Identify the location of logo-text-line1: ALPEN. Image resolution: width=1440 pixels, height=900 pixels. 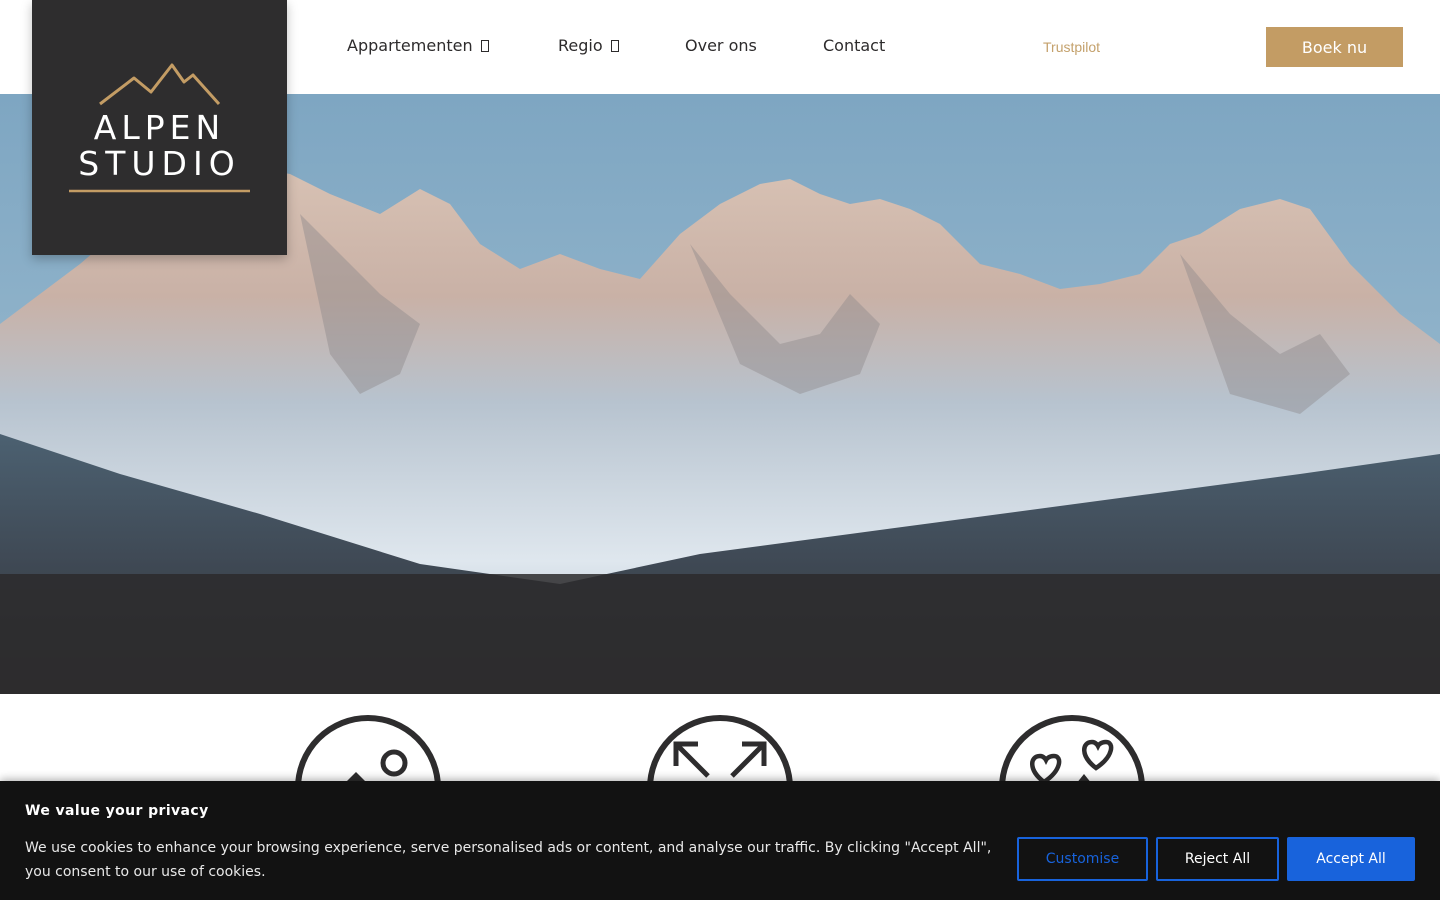
(159, 127).